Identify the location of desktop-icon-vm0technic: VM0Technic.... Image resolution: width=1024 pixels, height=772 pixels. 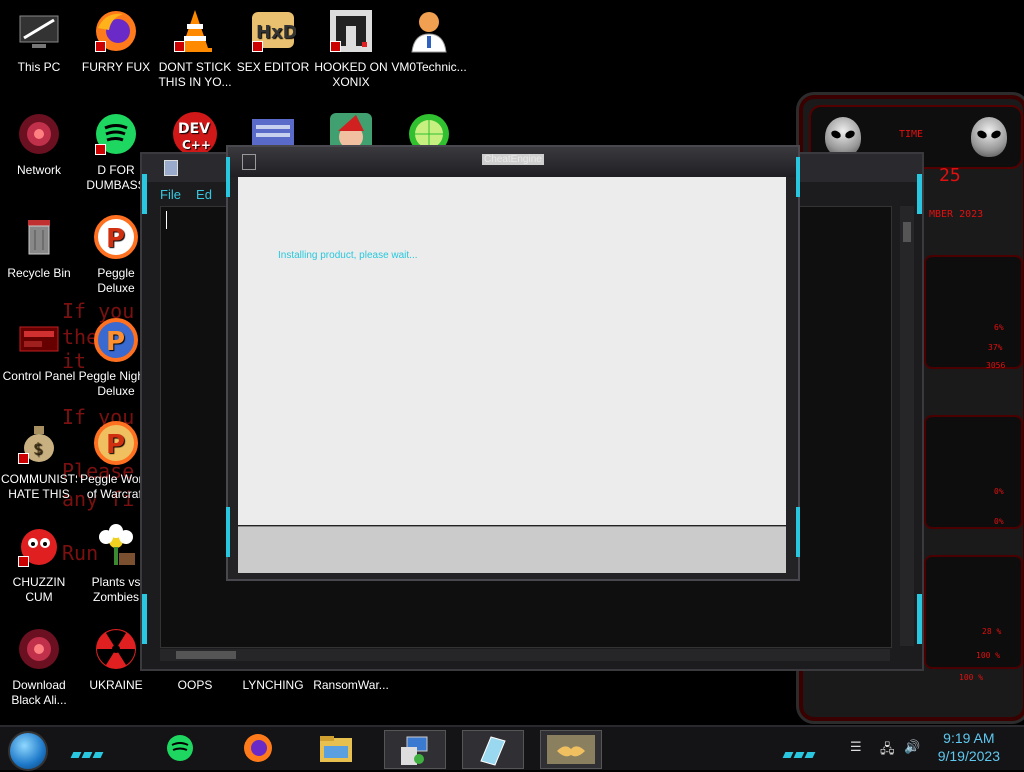
(429, 41).